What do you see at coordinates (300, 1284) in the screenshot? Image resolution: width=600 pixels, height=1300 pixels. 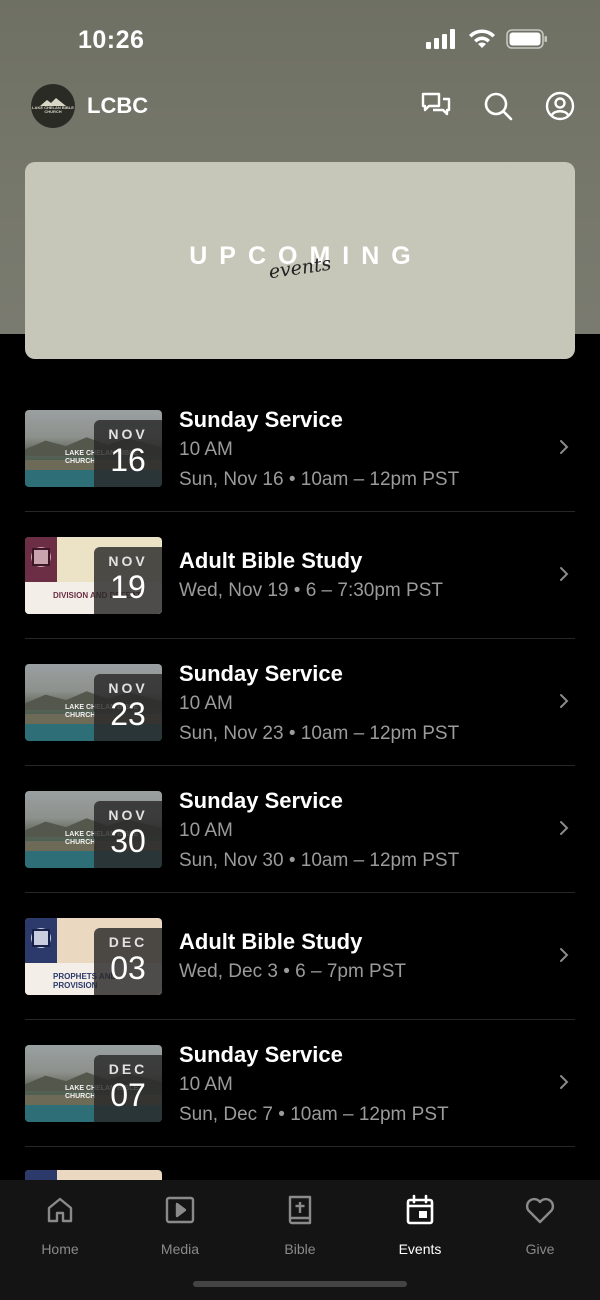 I see `home-indicator` at bounding box center [300, 1284].